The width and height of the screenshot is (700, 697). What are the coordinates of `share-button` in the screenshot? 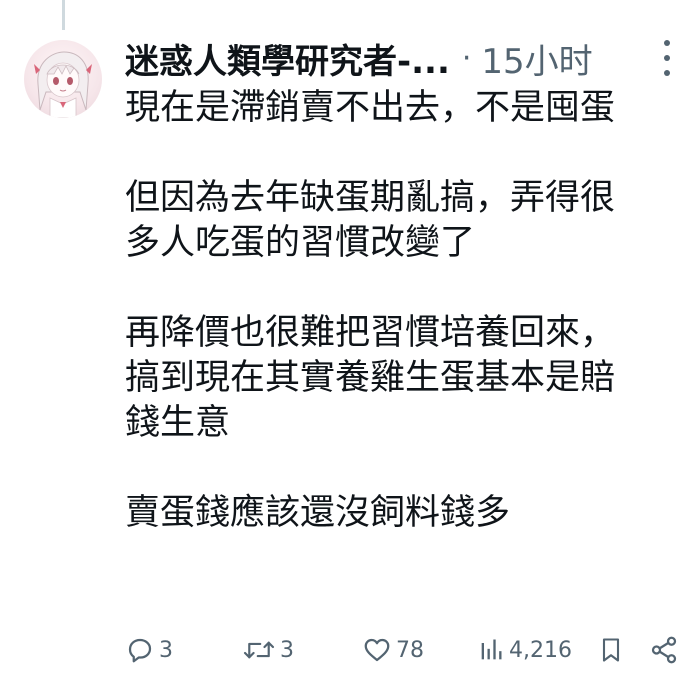 It's located at (664, 650).